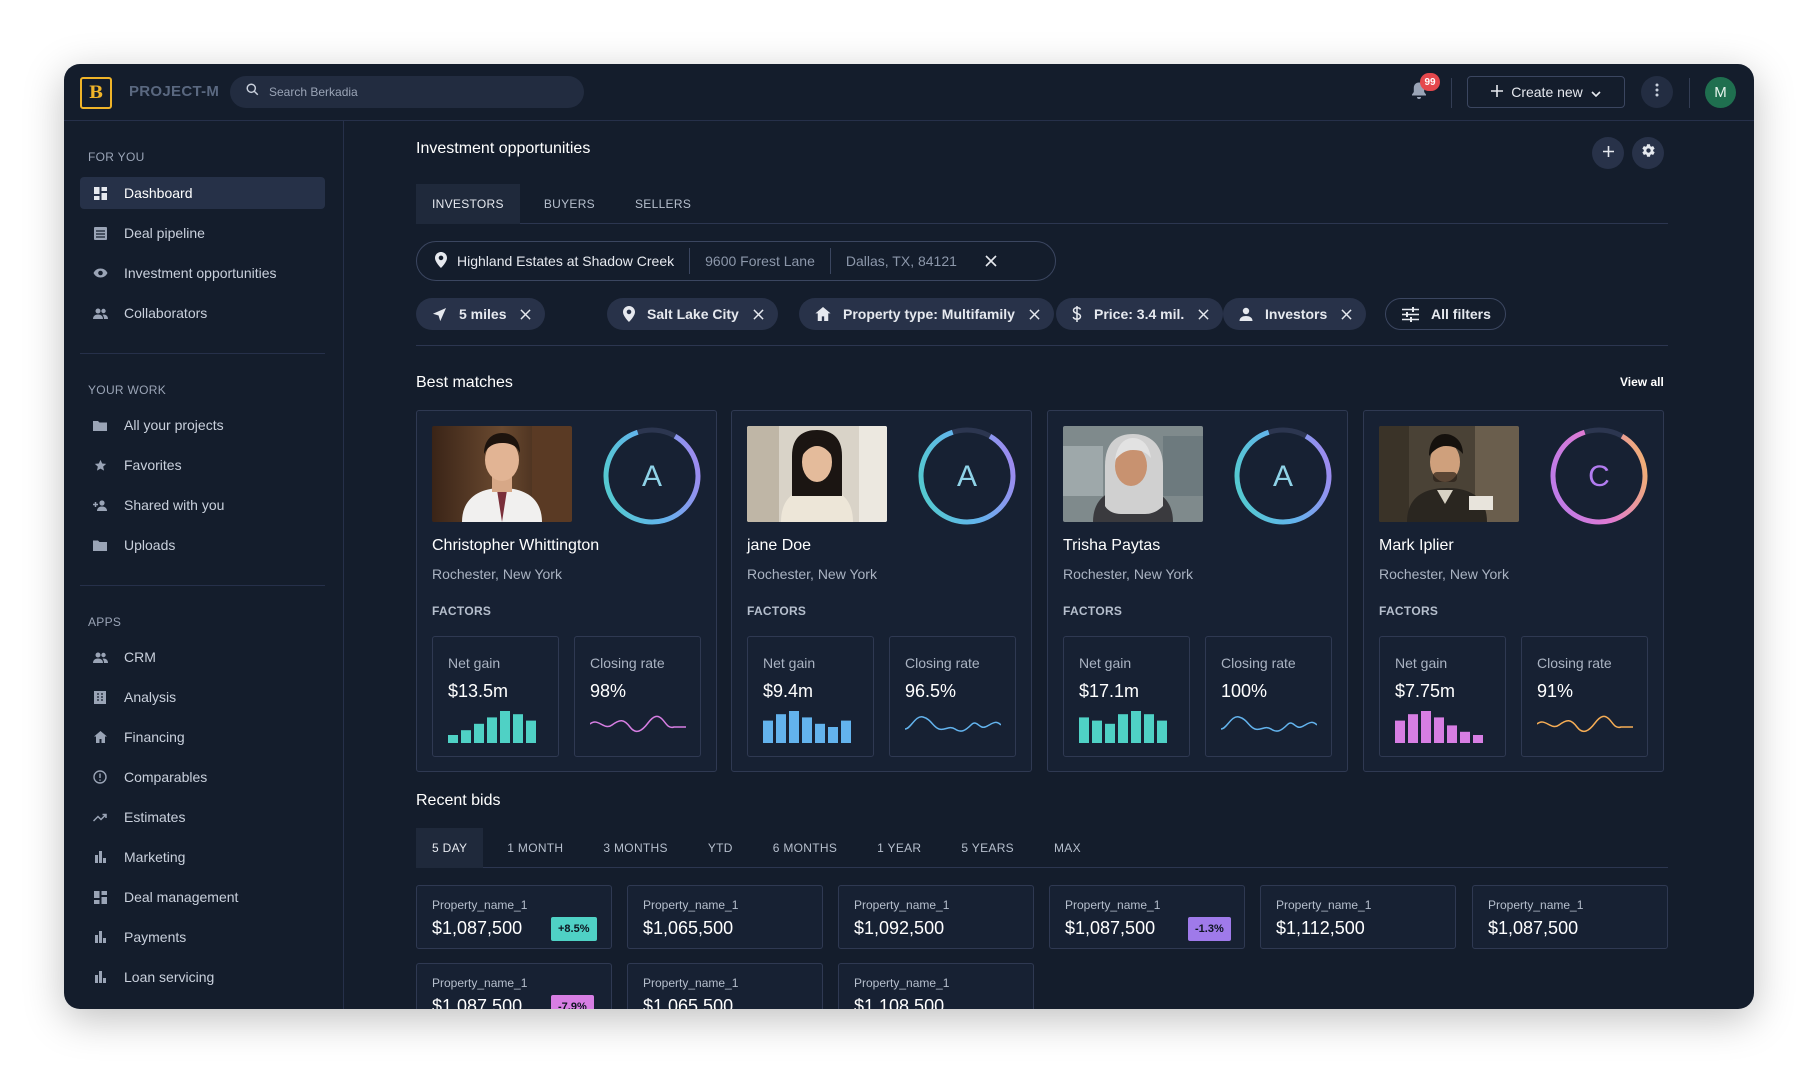 This screenshot has height=1068, width=1808. Describe the element at coordinates (150, 545) in the screenshot. I see `sidebar-item-label: Uploads` at that location.